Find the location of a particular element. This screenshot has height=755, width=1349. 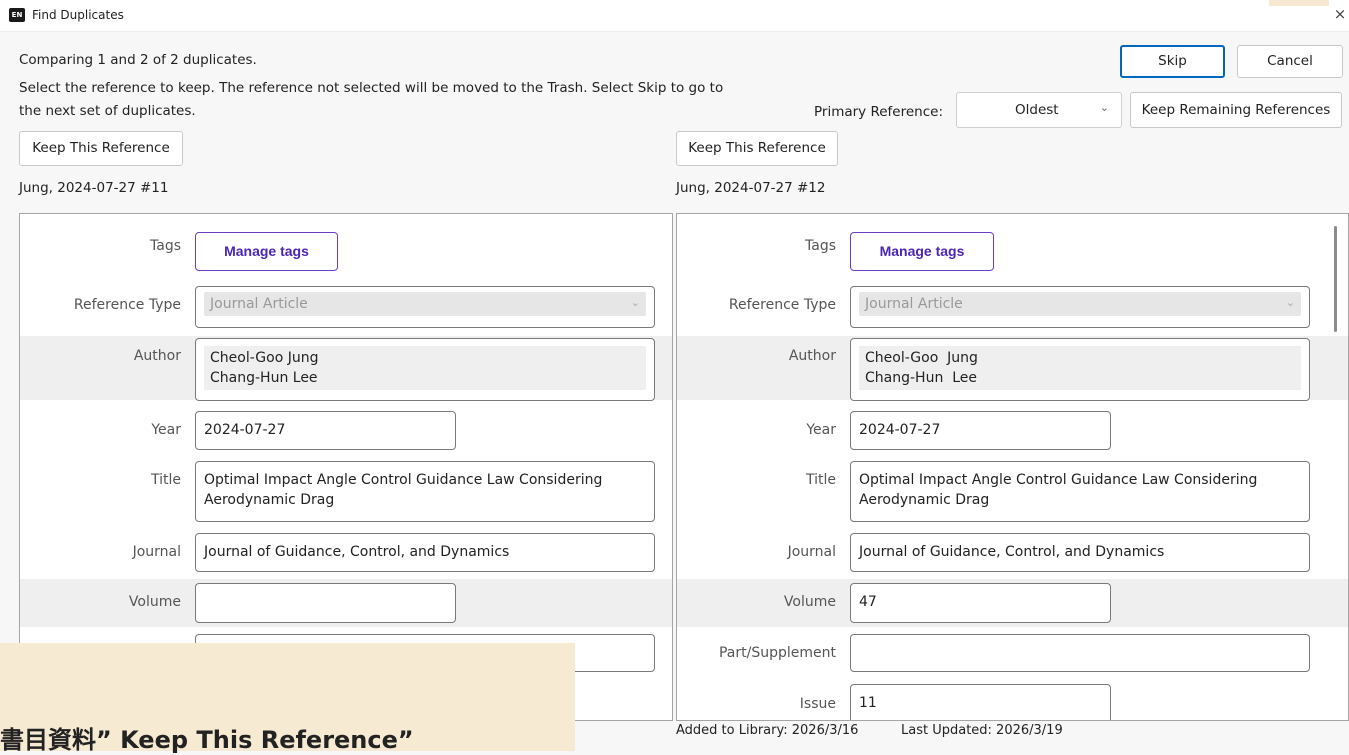

issue-label: Issue is located at coordinates (817, 704).